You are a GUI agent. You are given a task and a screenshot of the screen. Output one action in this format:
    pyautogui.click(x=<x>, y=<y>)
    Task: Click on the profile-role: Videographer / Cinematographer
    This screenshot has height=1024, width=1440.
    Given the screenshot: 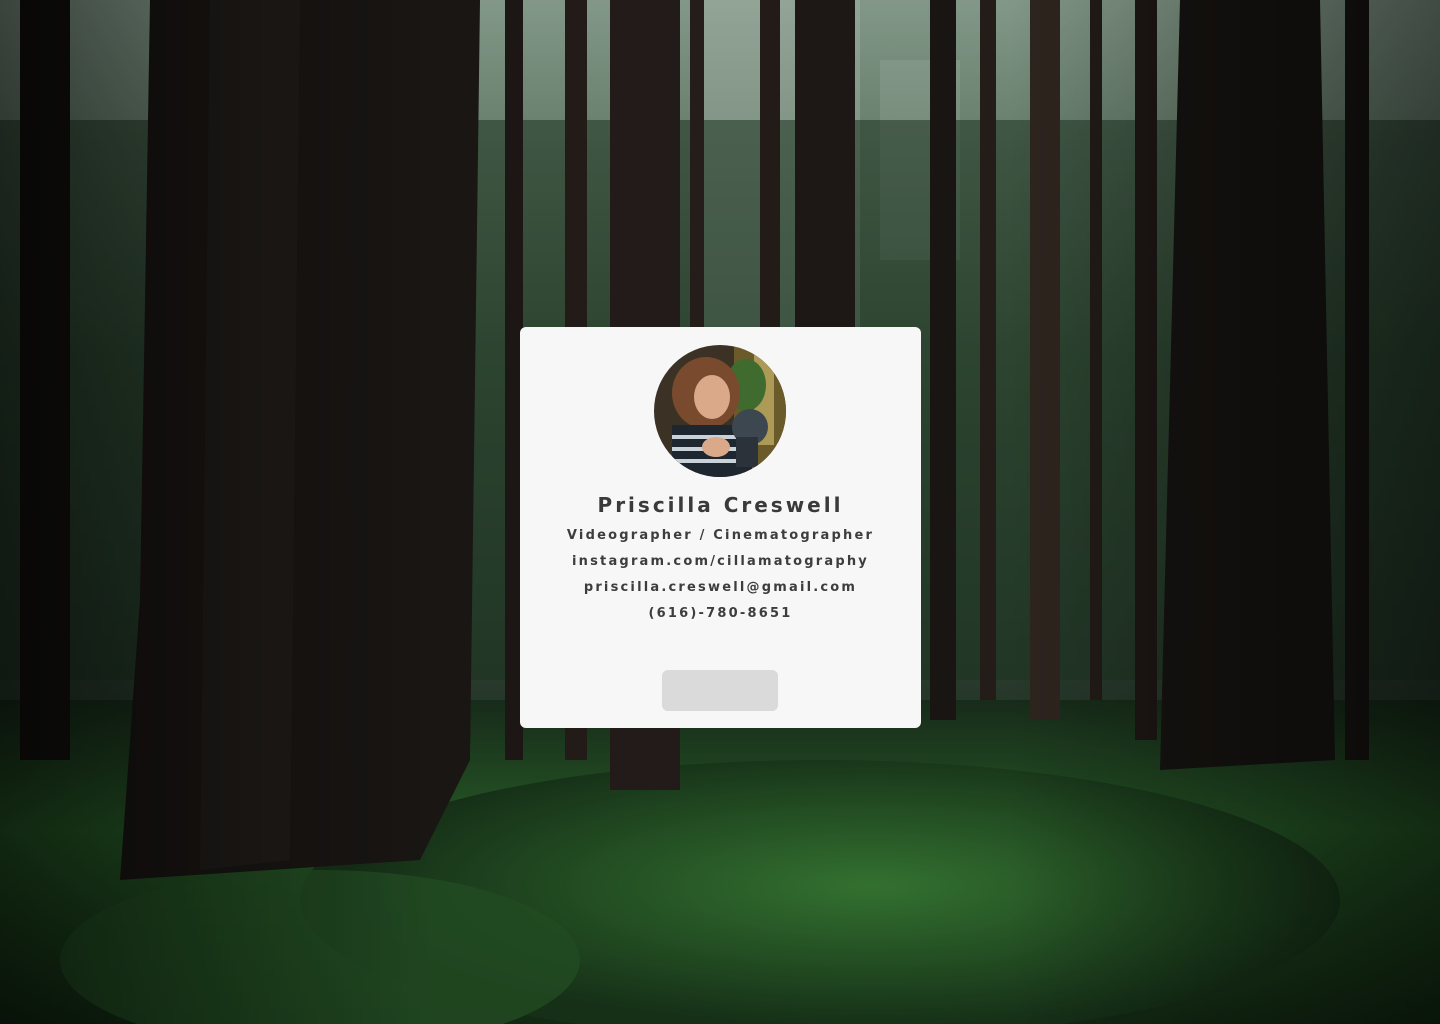 What is the action you would take?
    pyautogui.click(x=720, y=535)
    